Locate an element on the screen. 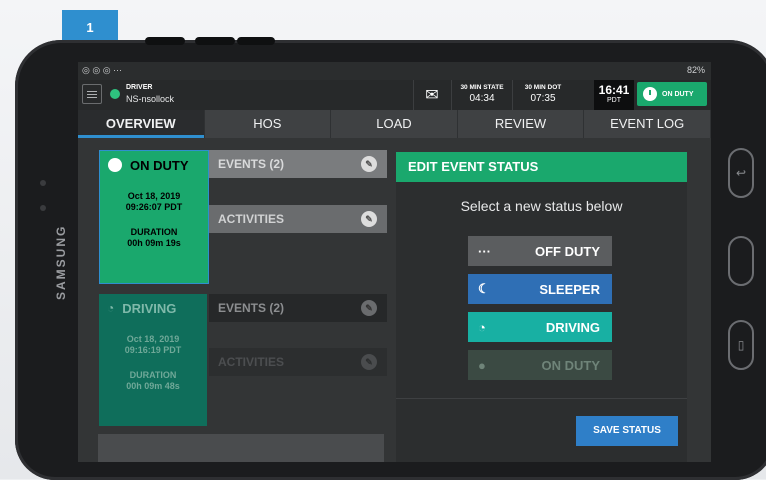 The width and height of the screenshot is (766, 480). home-hw-button is located at coordinates (741, 261).